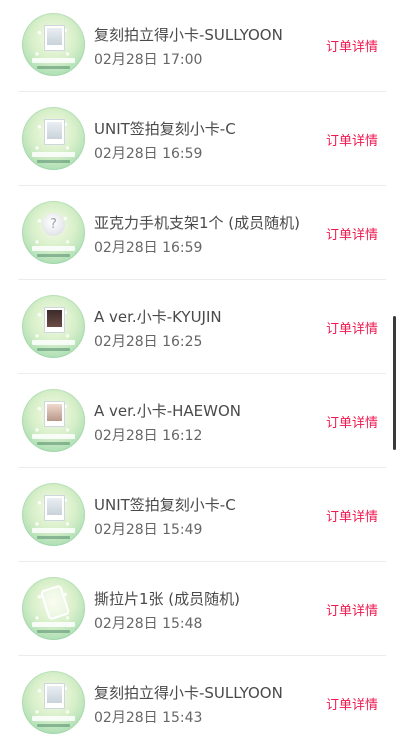  I want to click on order-time: 02月28日 15:49, so click(148, 530).